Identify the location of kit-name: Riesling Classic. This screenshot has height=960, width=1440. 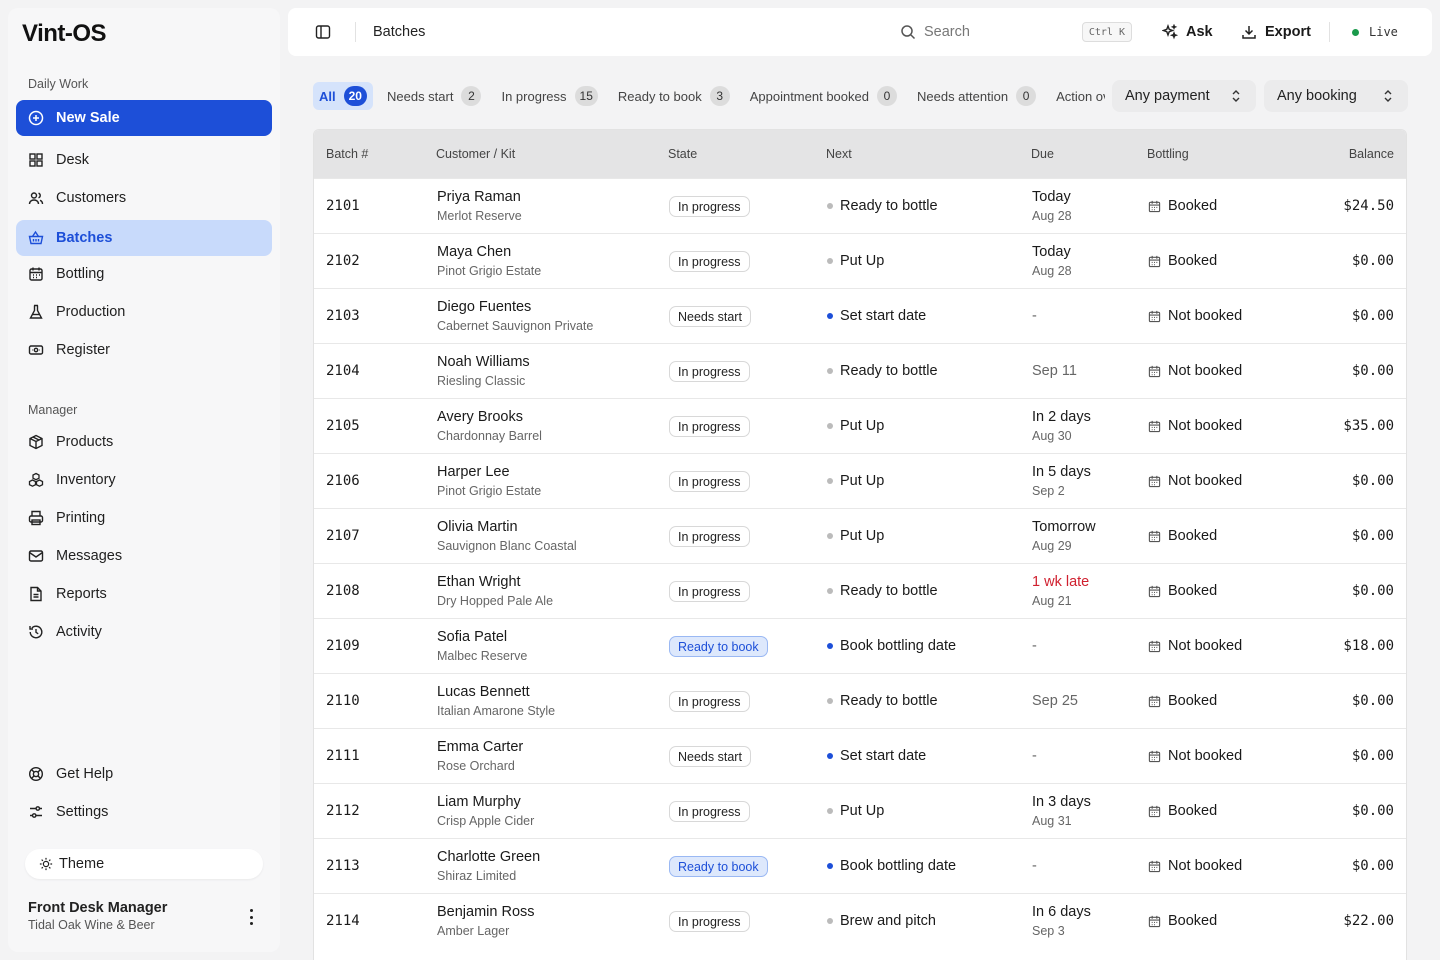
(481, 381).